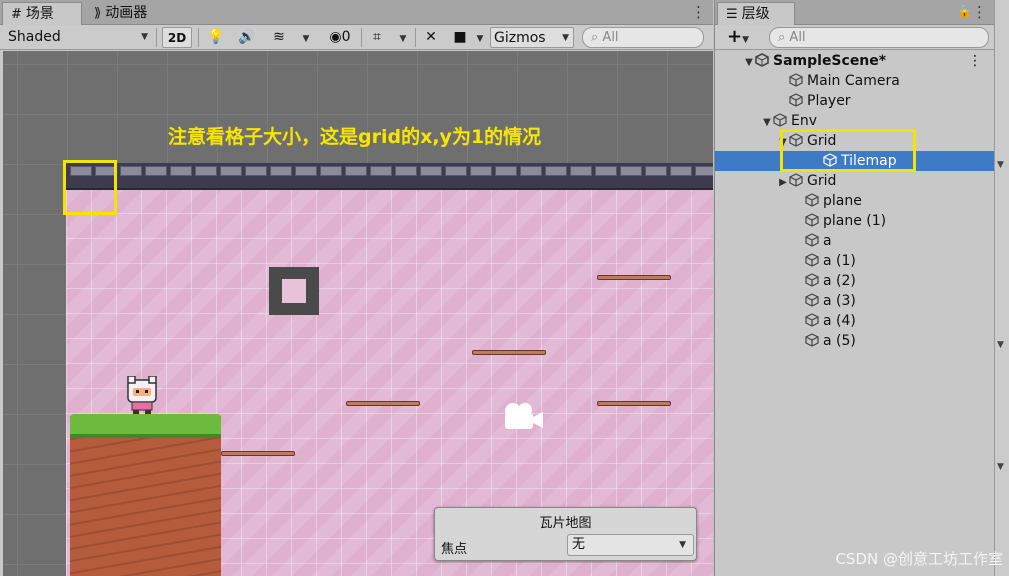 This screenshot has width=1009, height=576. What do you see at coordinates (756, 13) in the screenshot?
I see `tab-hierarchy: ☰ 层级` at bounding box center [756, 13].